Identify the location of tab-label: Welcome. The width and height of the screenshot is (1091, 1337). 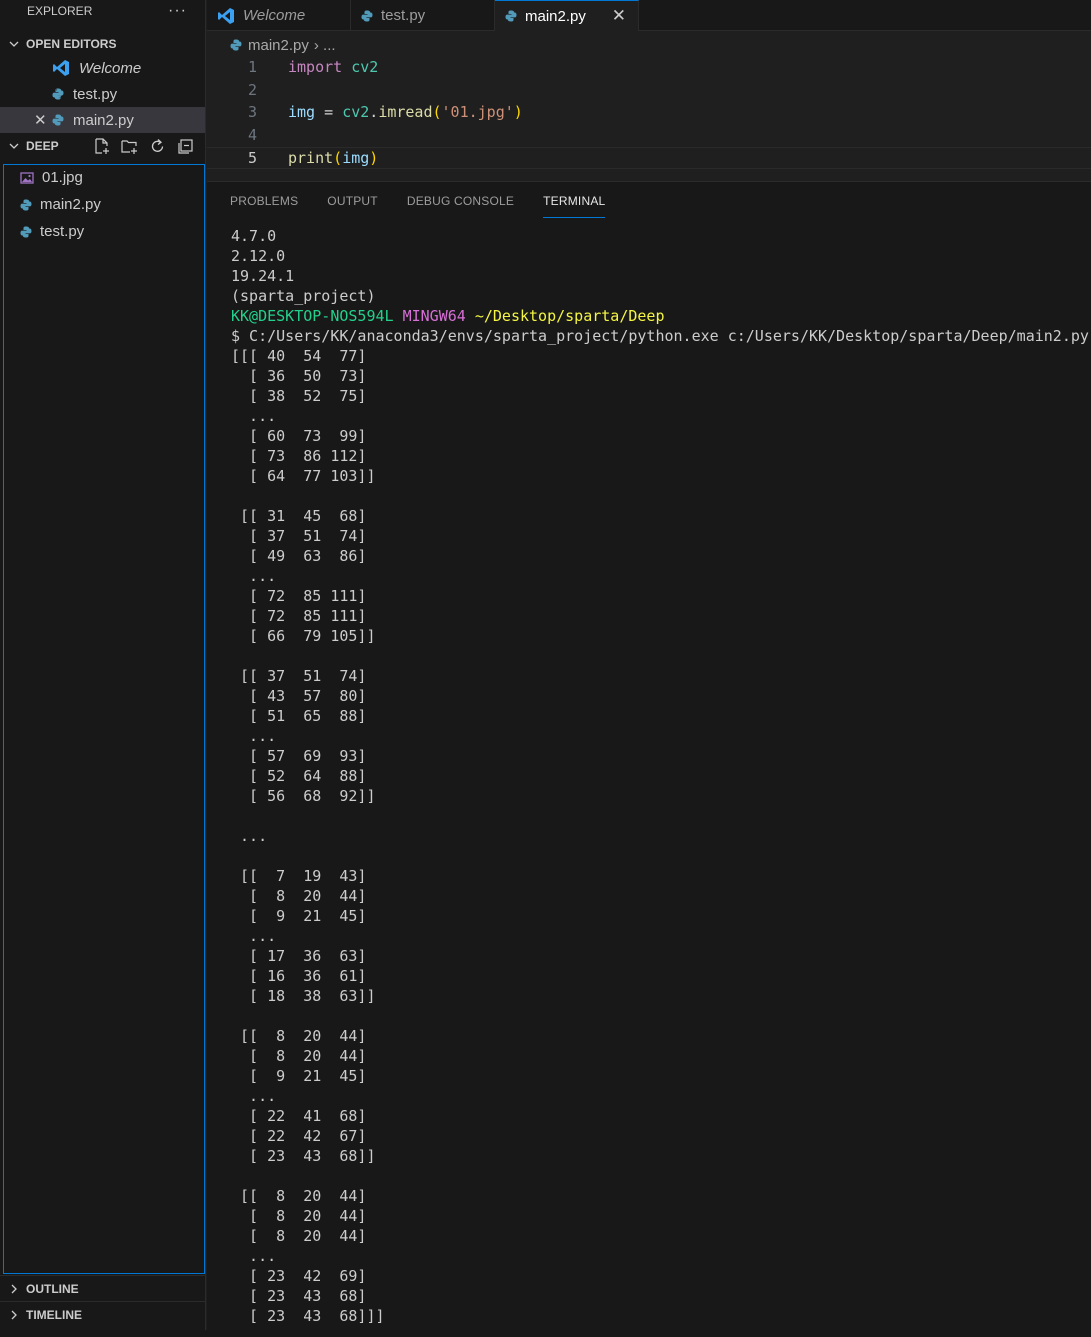
(274, 15).